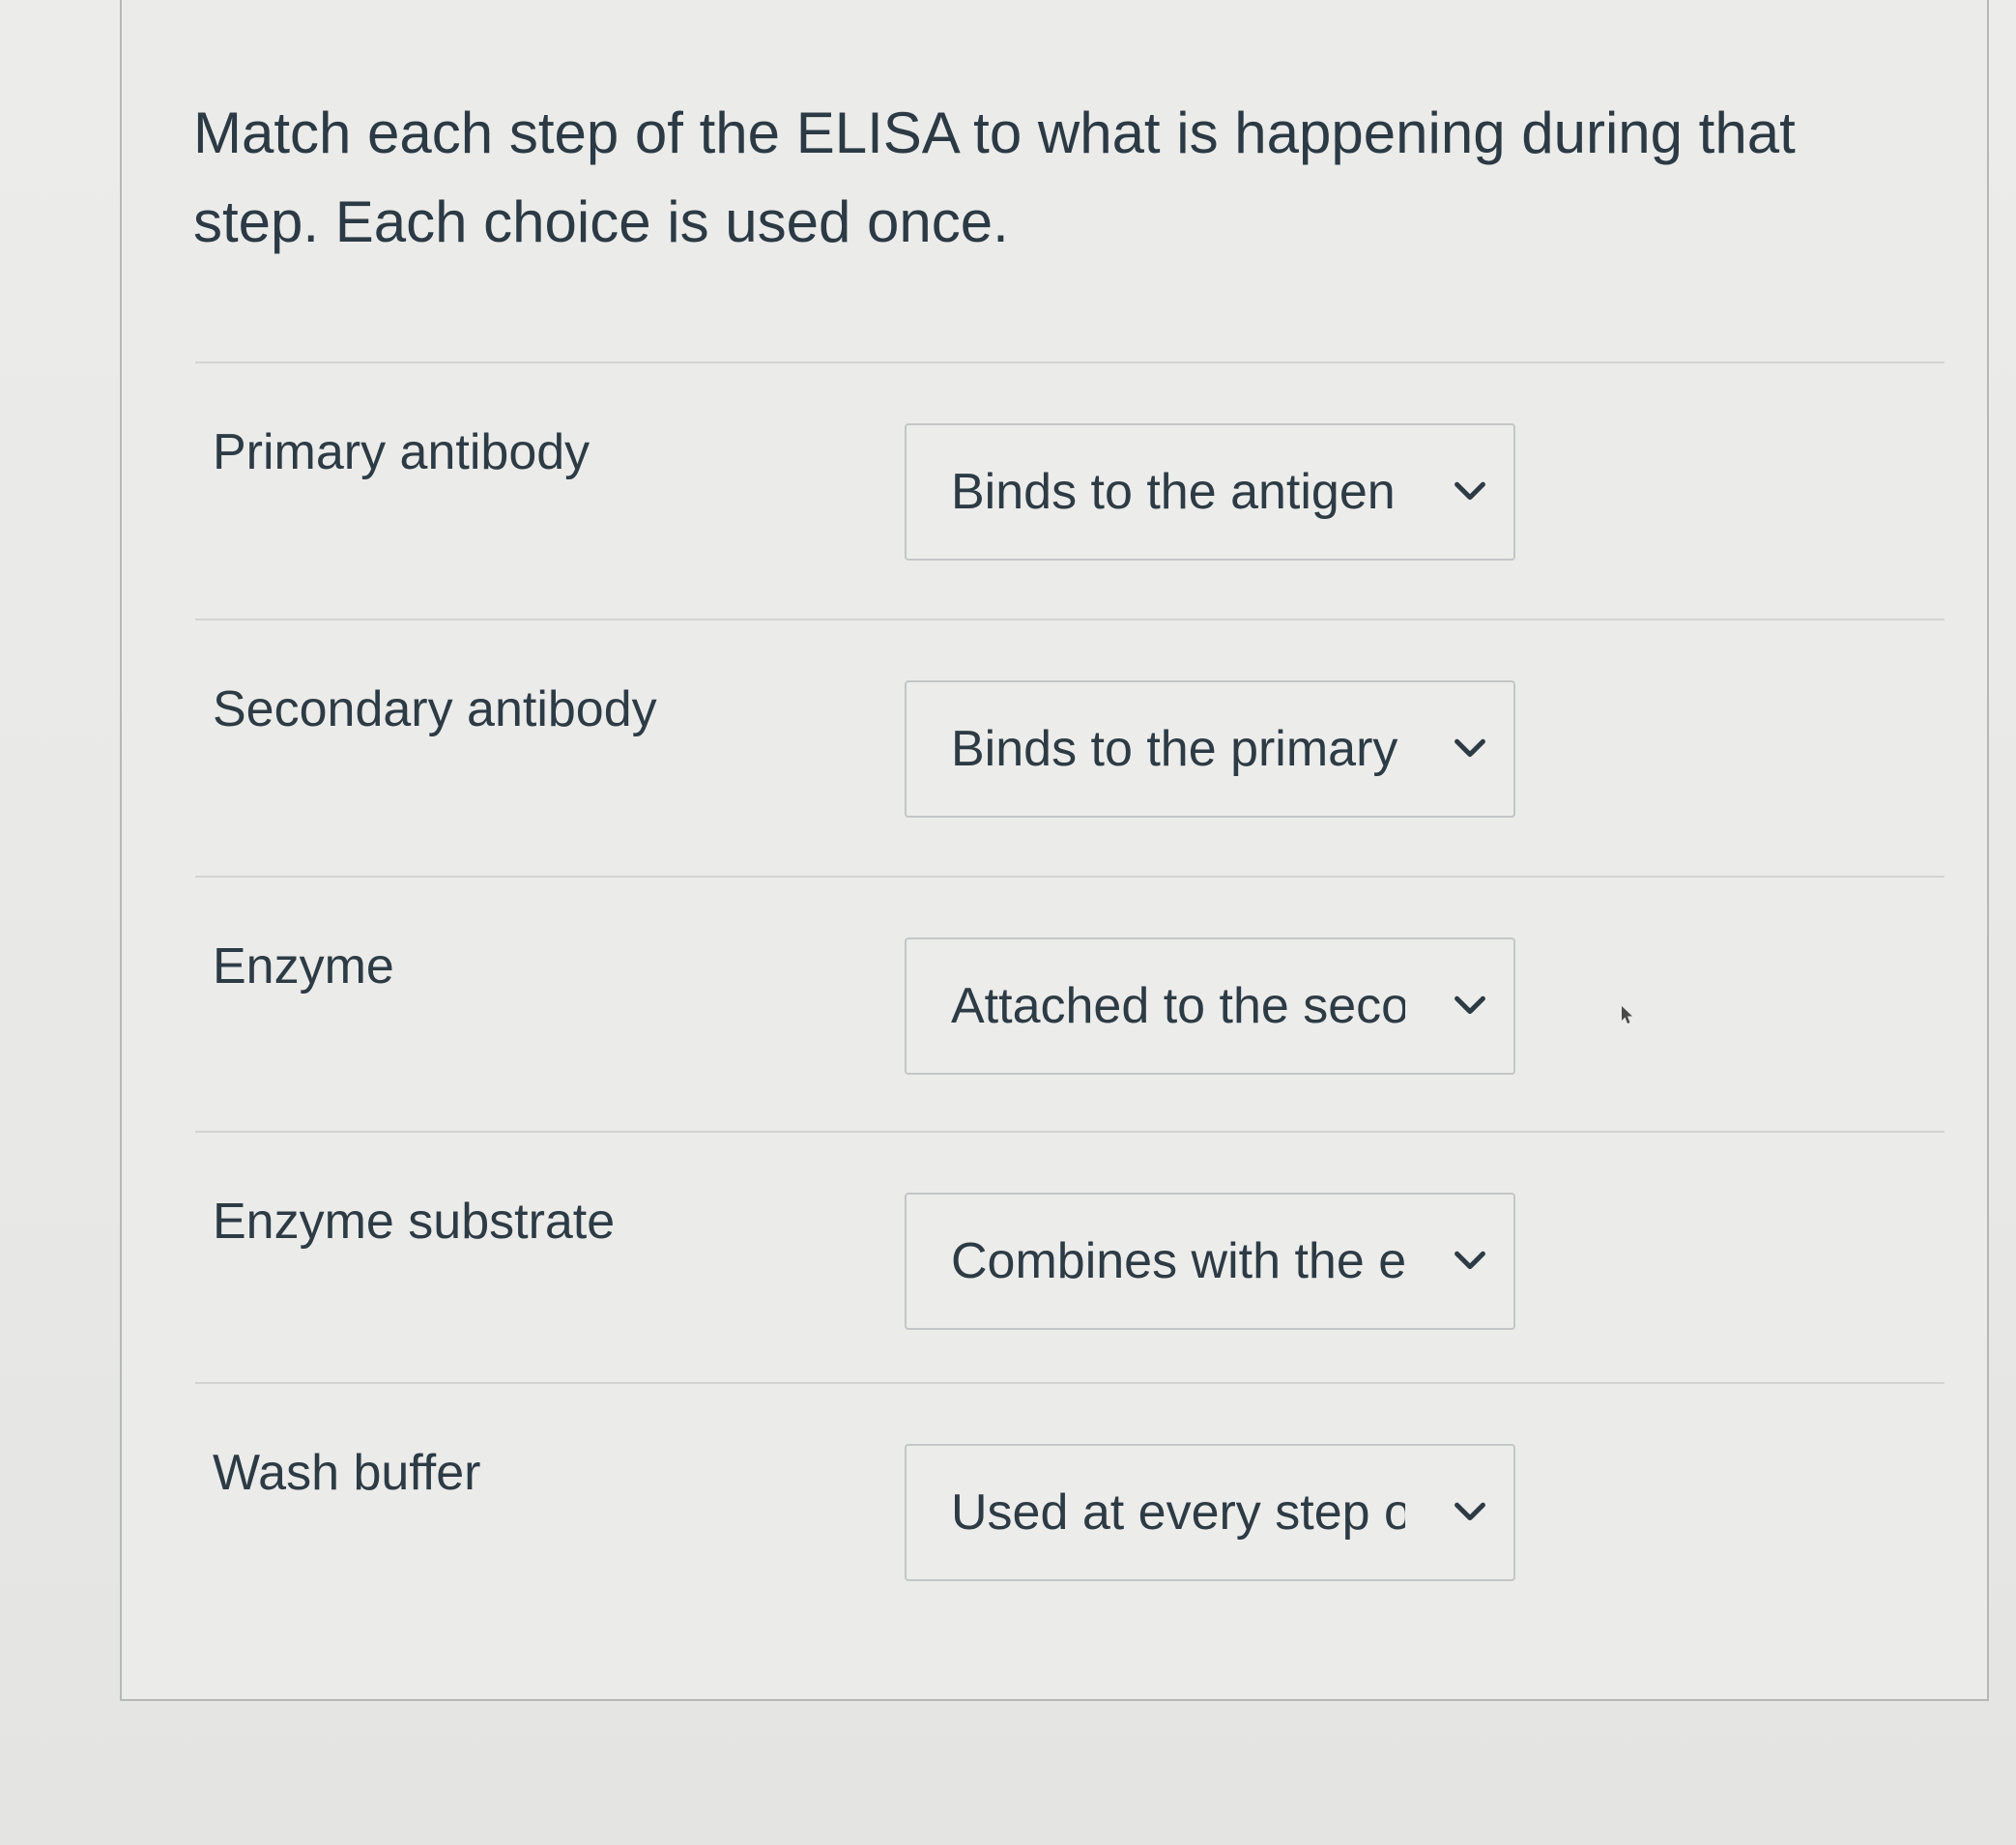  I want to click on cursor-icon, so click(1627, 1014).